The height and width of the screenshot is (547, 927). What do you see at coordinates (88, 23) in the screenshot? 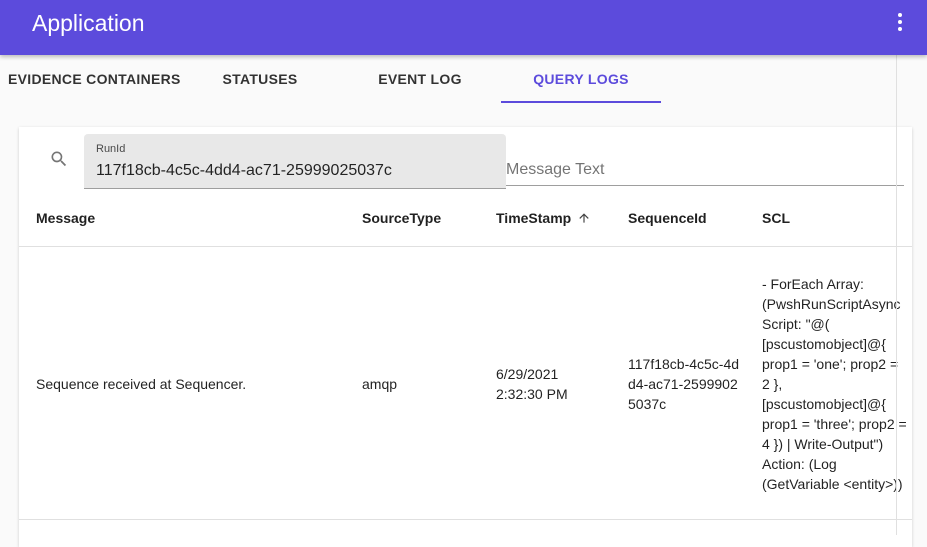
I see `app-title: Application` at bounding box center [88, 23].